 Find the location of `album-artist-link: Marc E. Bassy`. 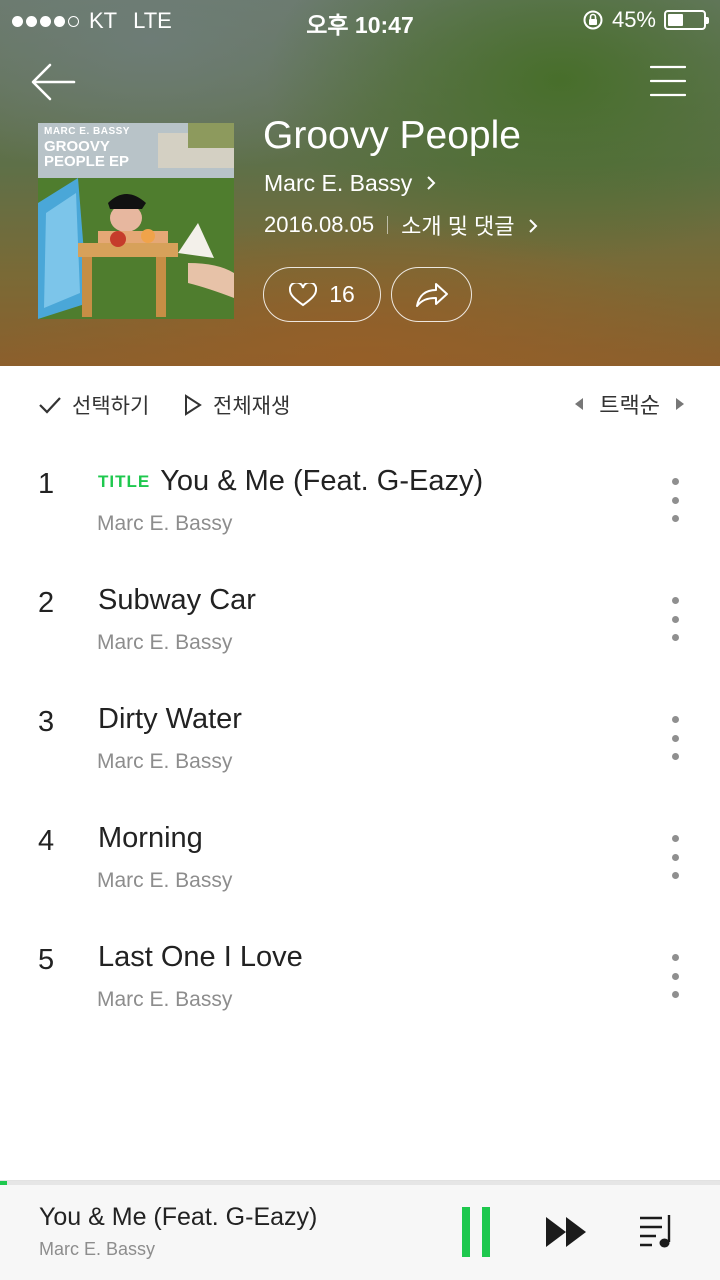

album-artist-link: Marc E. Bassy is located at coordinates (350, 183).